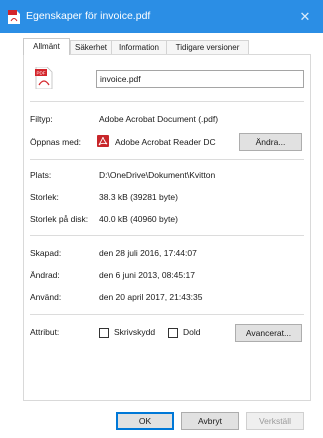 This screenshot has height=438, width=323. What do you see at coordinates (56, 142) in the screenshot?
I see `opens-with-label: Öppnas med:` at bounding box center [56, 142].